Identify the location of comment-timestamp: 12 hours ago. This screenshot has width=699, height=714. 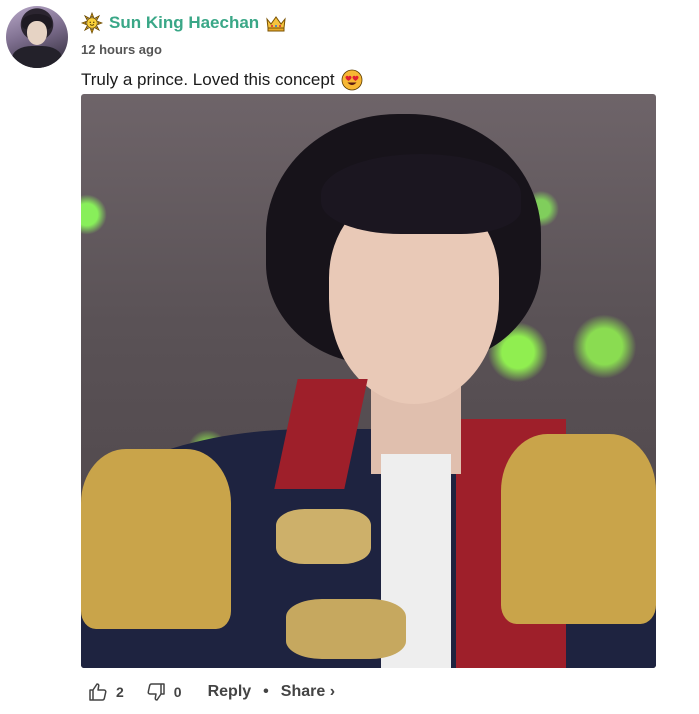
(121, 49).